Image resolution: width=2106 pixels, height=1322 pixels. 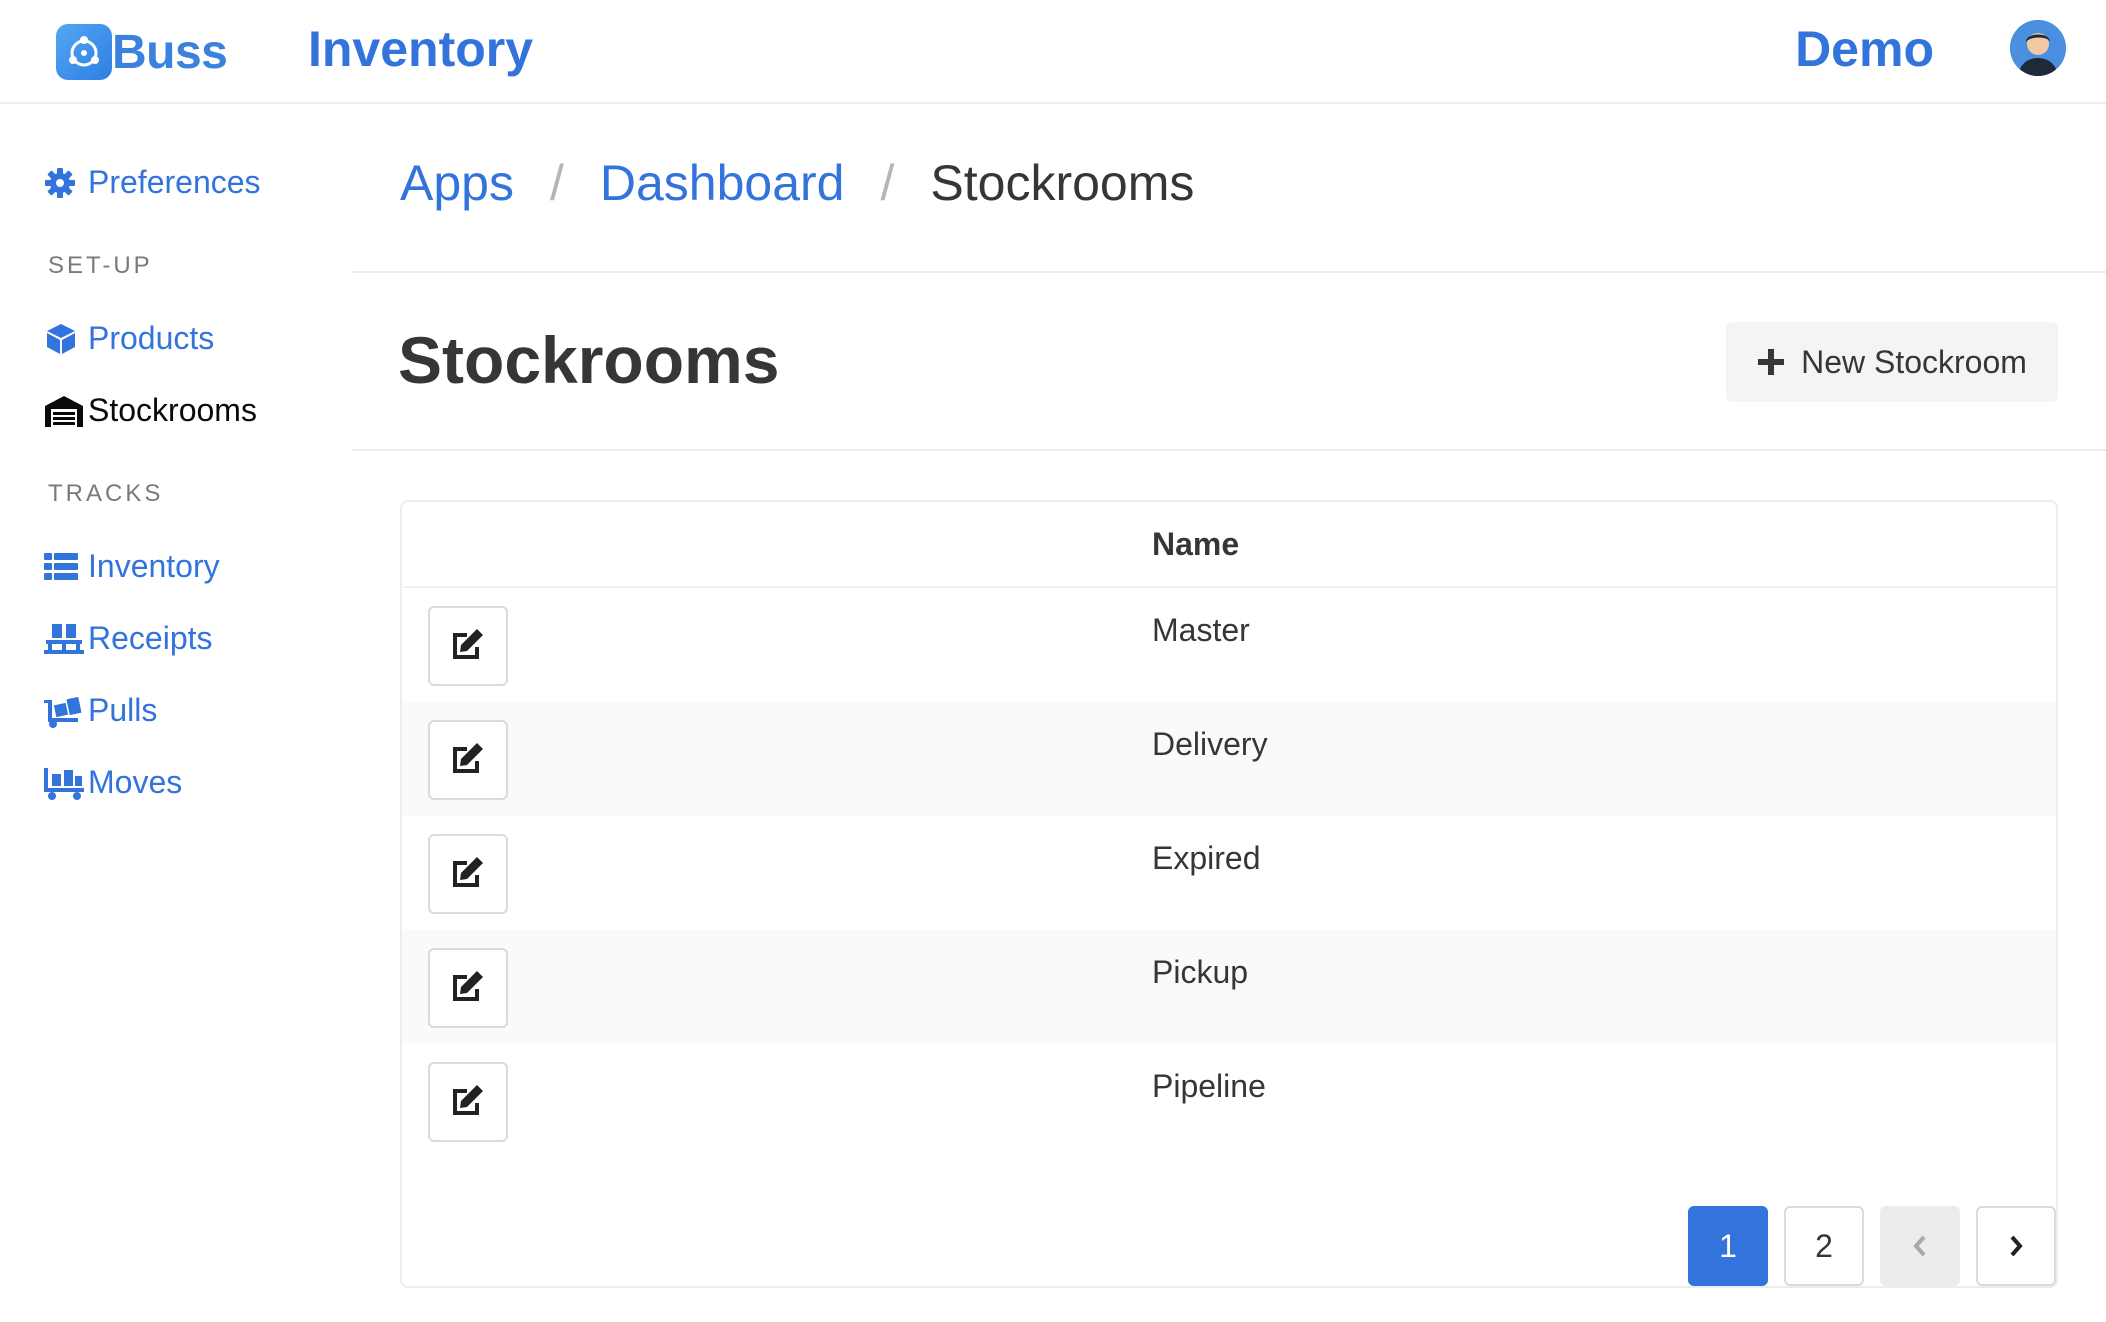 I want to click on sidebar-item-products: Products, so click(x=129, y=338).